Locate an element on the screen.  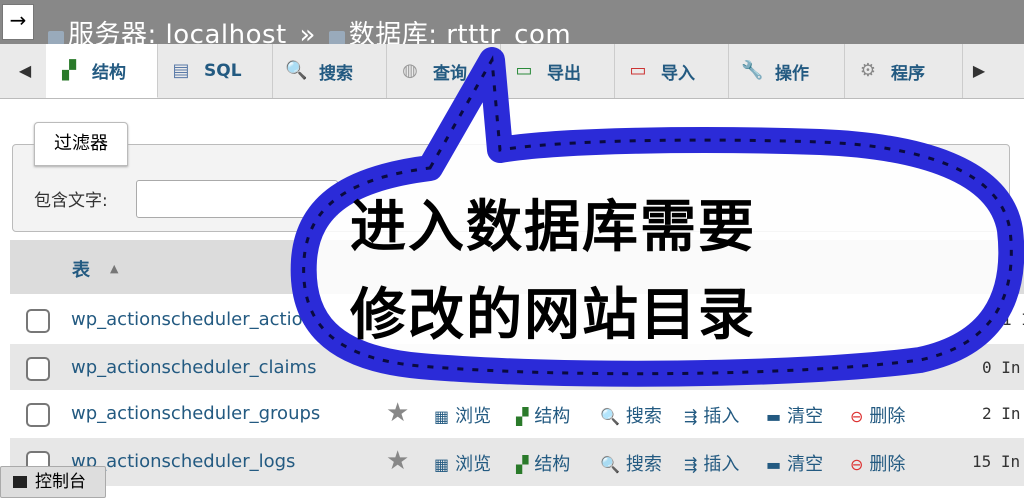
console-toggle: 控制台 is located at coordinates (53, 482).